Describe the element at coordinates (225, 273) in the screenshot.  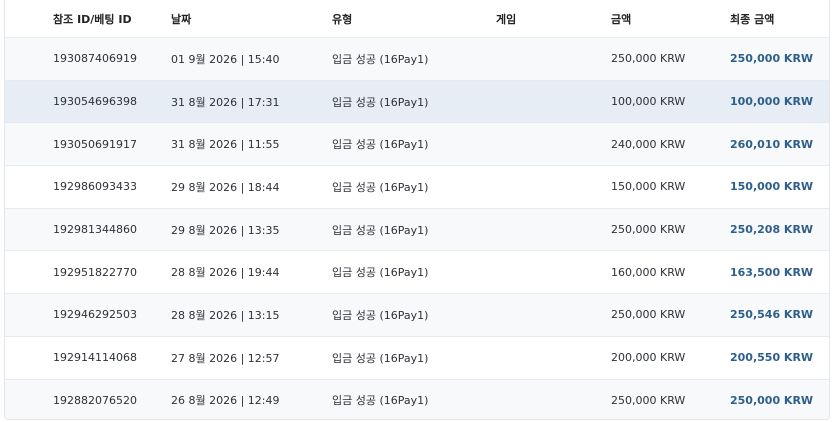
I see `cell-date: 28 8월 2026 | 19:44` at that location.